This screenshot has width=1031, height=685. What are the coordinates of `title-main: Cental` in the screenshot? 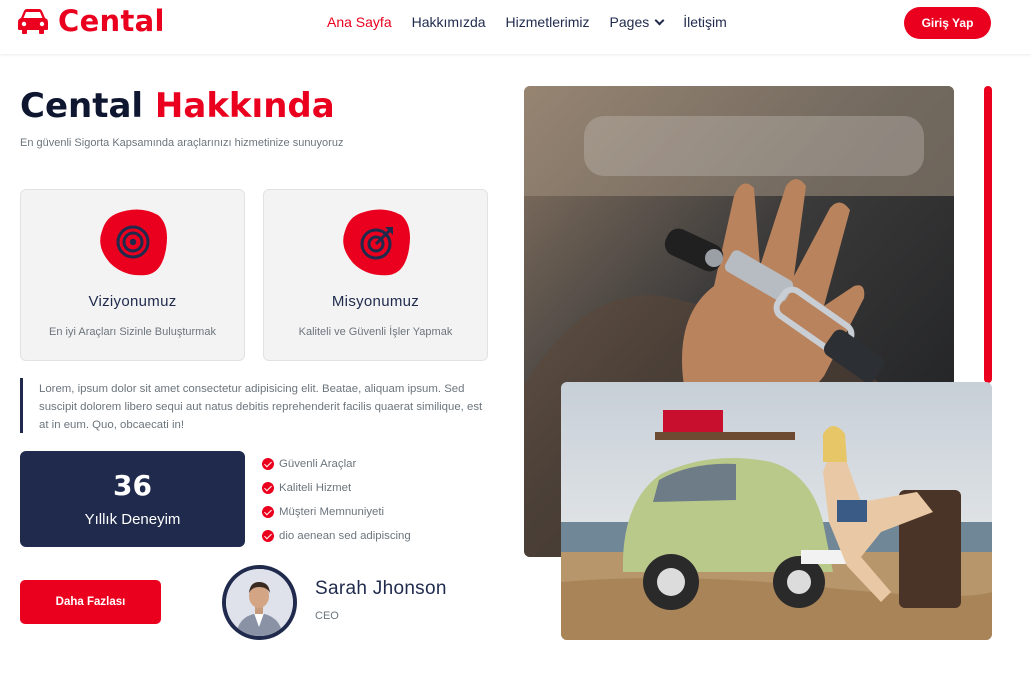 It's located at (82, 106).